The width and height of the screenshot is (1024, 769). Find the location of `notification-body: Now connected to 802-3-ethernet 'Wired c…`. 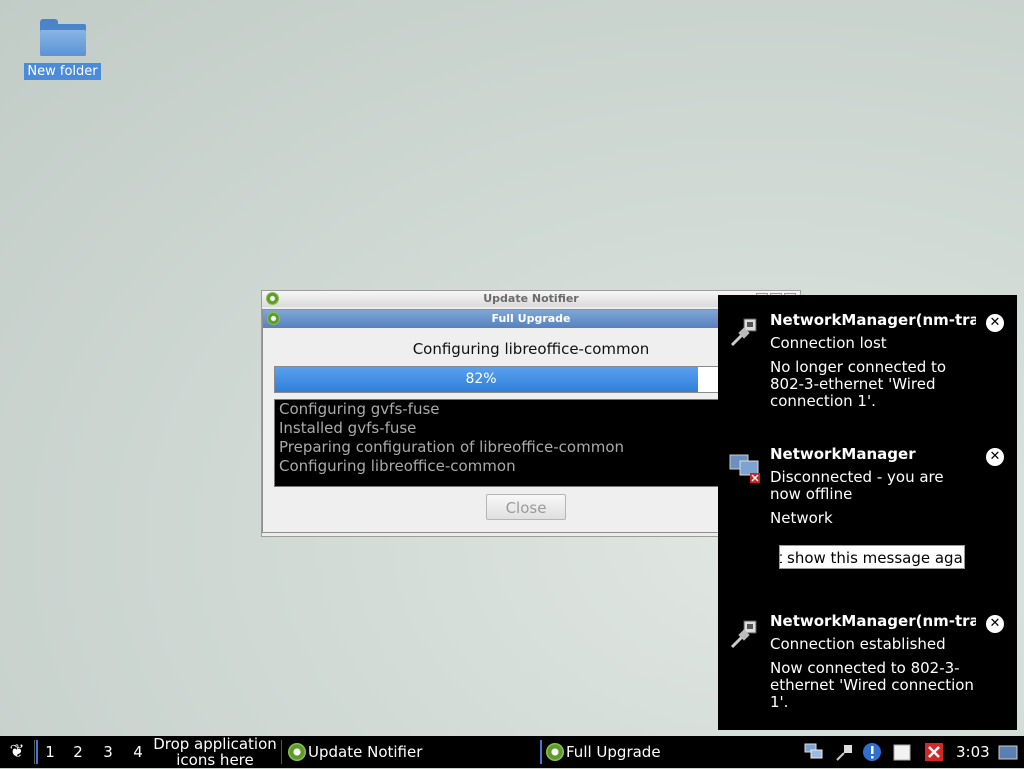

notification-body: Now connected to 802-3-ethernet 'Wired c… is located at coordinates (872, 685).